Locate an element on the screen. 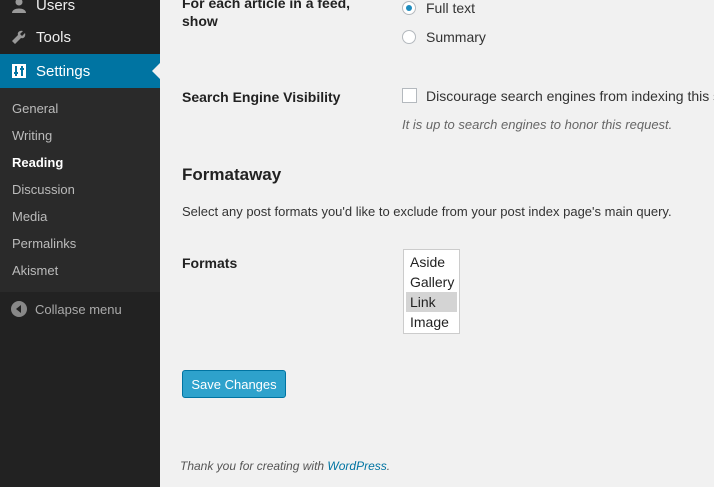 The image size is (714, 487). format-option-image: Image is located at coordinates (431, 322).